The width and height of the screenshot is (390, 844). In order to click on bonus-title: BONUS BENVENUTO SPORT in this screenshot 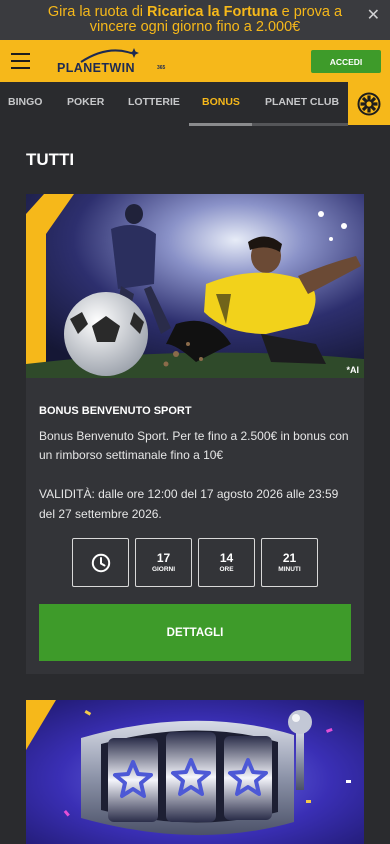, I will do `click(115, 411)`.